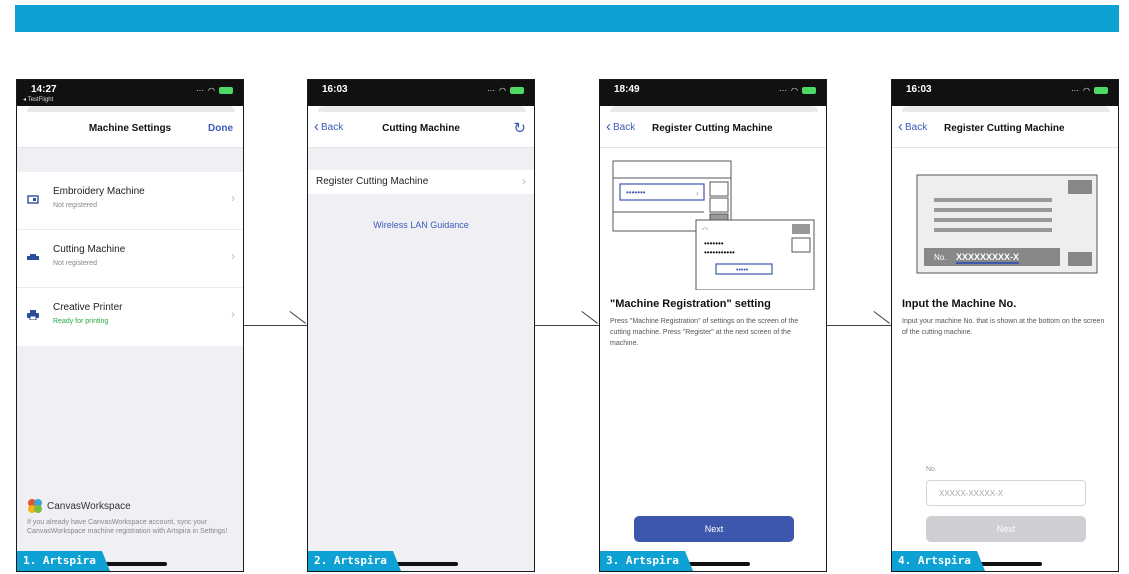 The height and width of the screenshot is (574, 1129). Describe the element at coordinates (81, 321) in the screenshot. I see `item-status: Ready for printing` at that location.